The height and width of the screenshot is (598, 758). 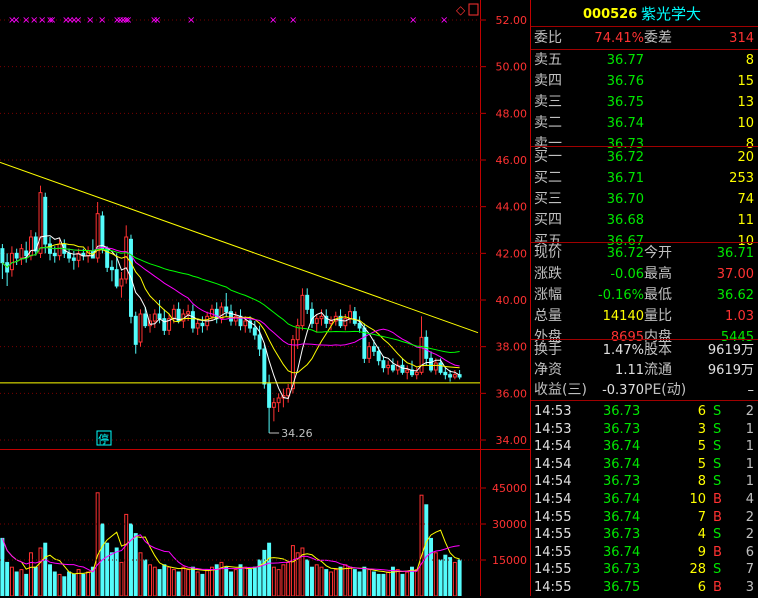 What do you see at coordinates (644, 60) in the screenshot?
I see `sell-row: 卖五 36.77 8` at bounding box center [644, 60].